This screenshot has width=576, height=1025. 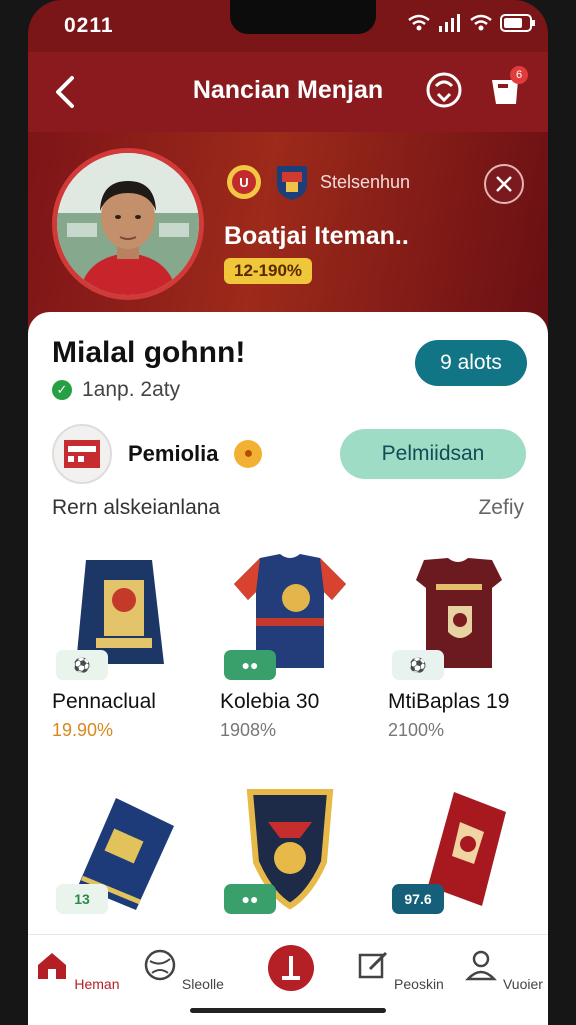 What do you see at coordinates (507, 88) in the screenshot?
I see `cart-button: 6` at bounding box center [507, 88].